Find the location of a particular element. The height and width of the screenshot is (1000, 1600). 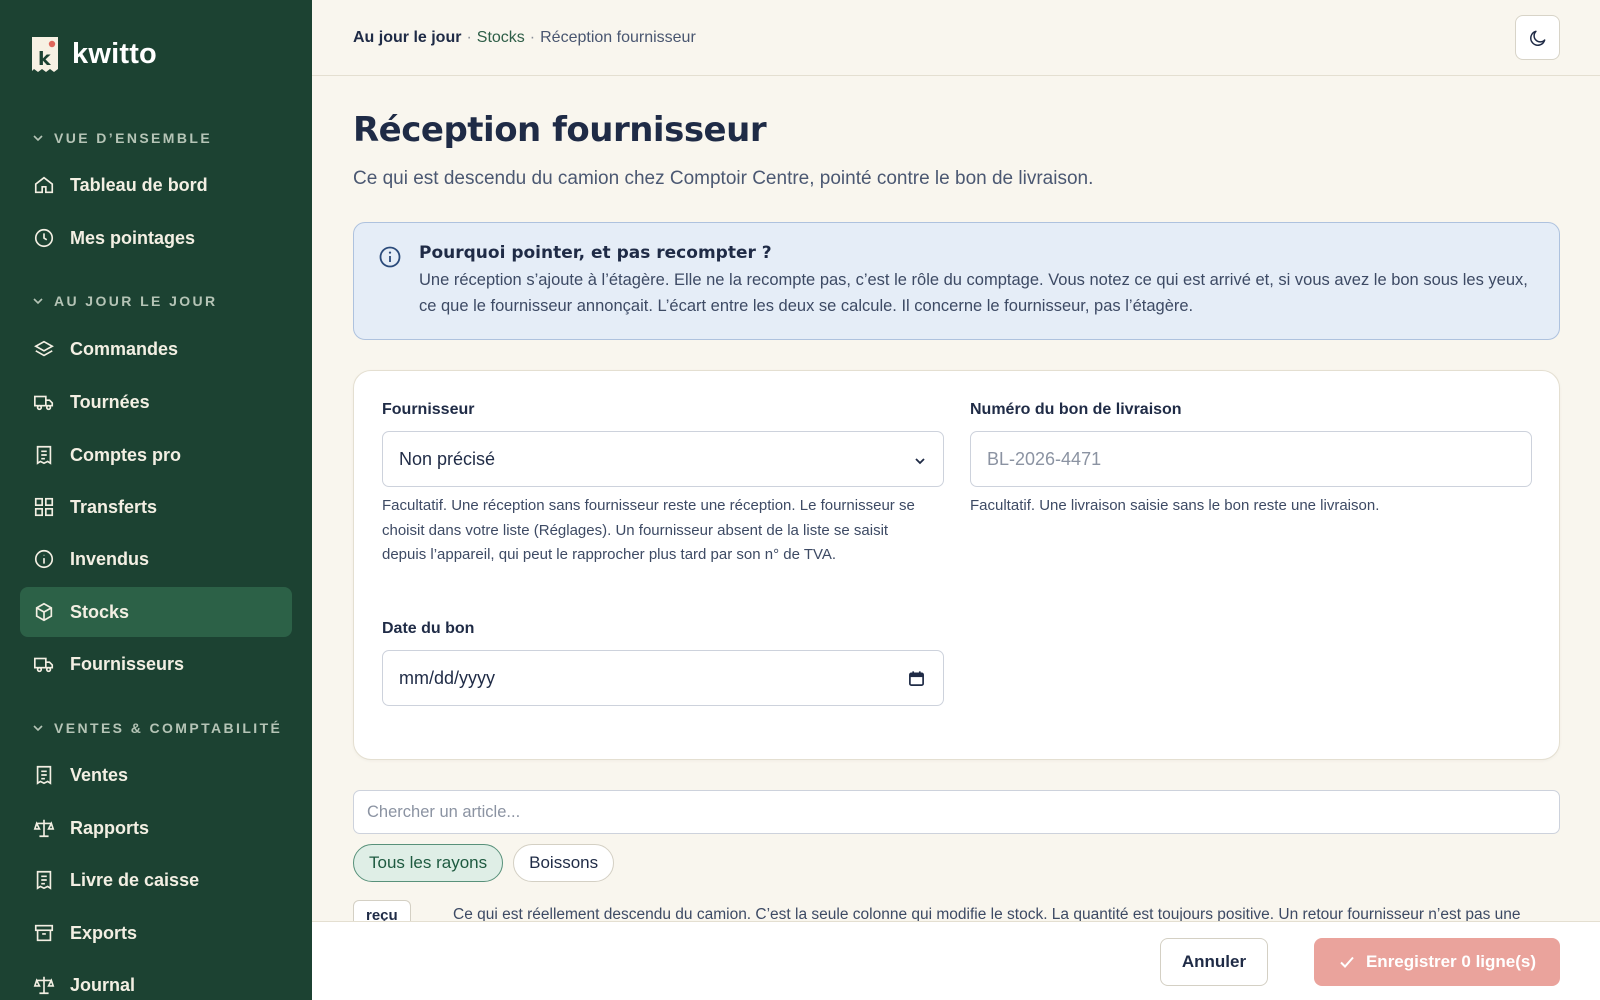

sidebar-item-transferts: Transferts is located at coordinates (156, 507).